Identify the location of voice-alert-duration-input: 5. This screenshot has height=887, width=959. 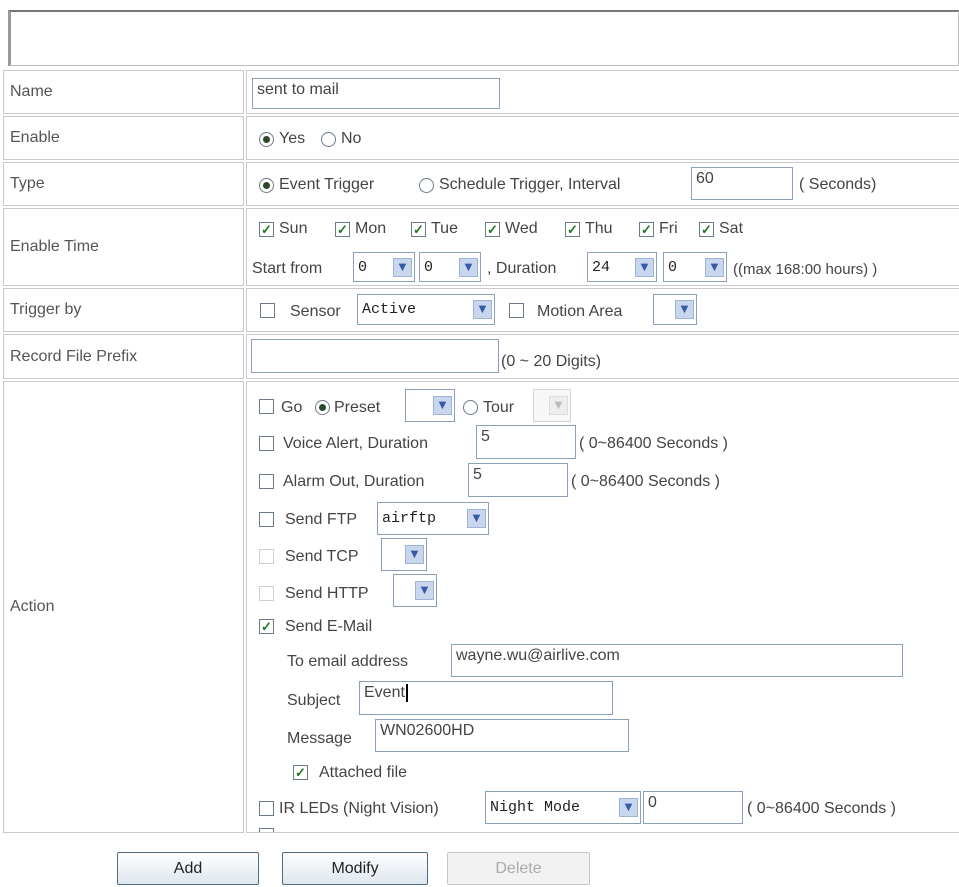
(526, 442).